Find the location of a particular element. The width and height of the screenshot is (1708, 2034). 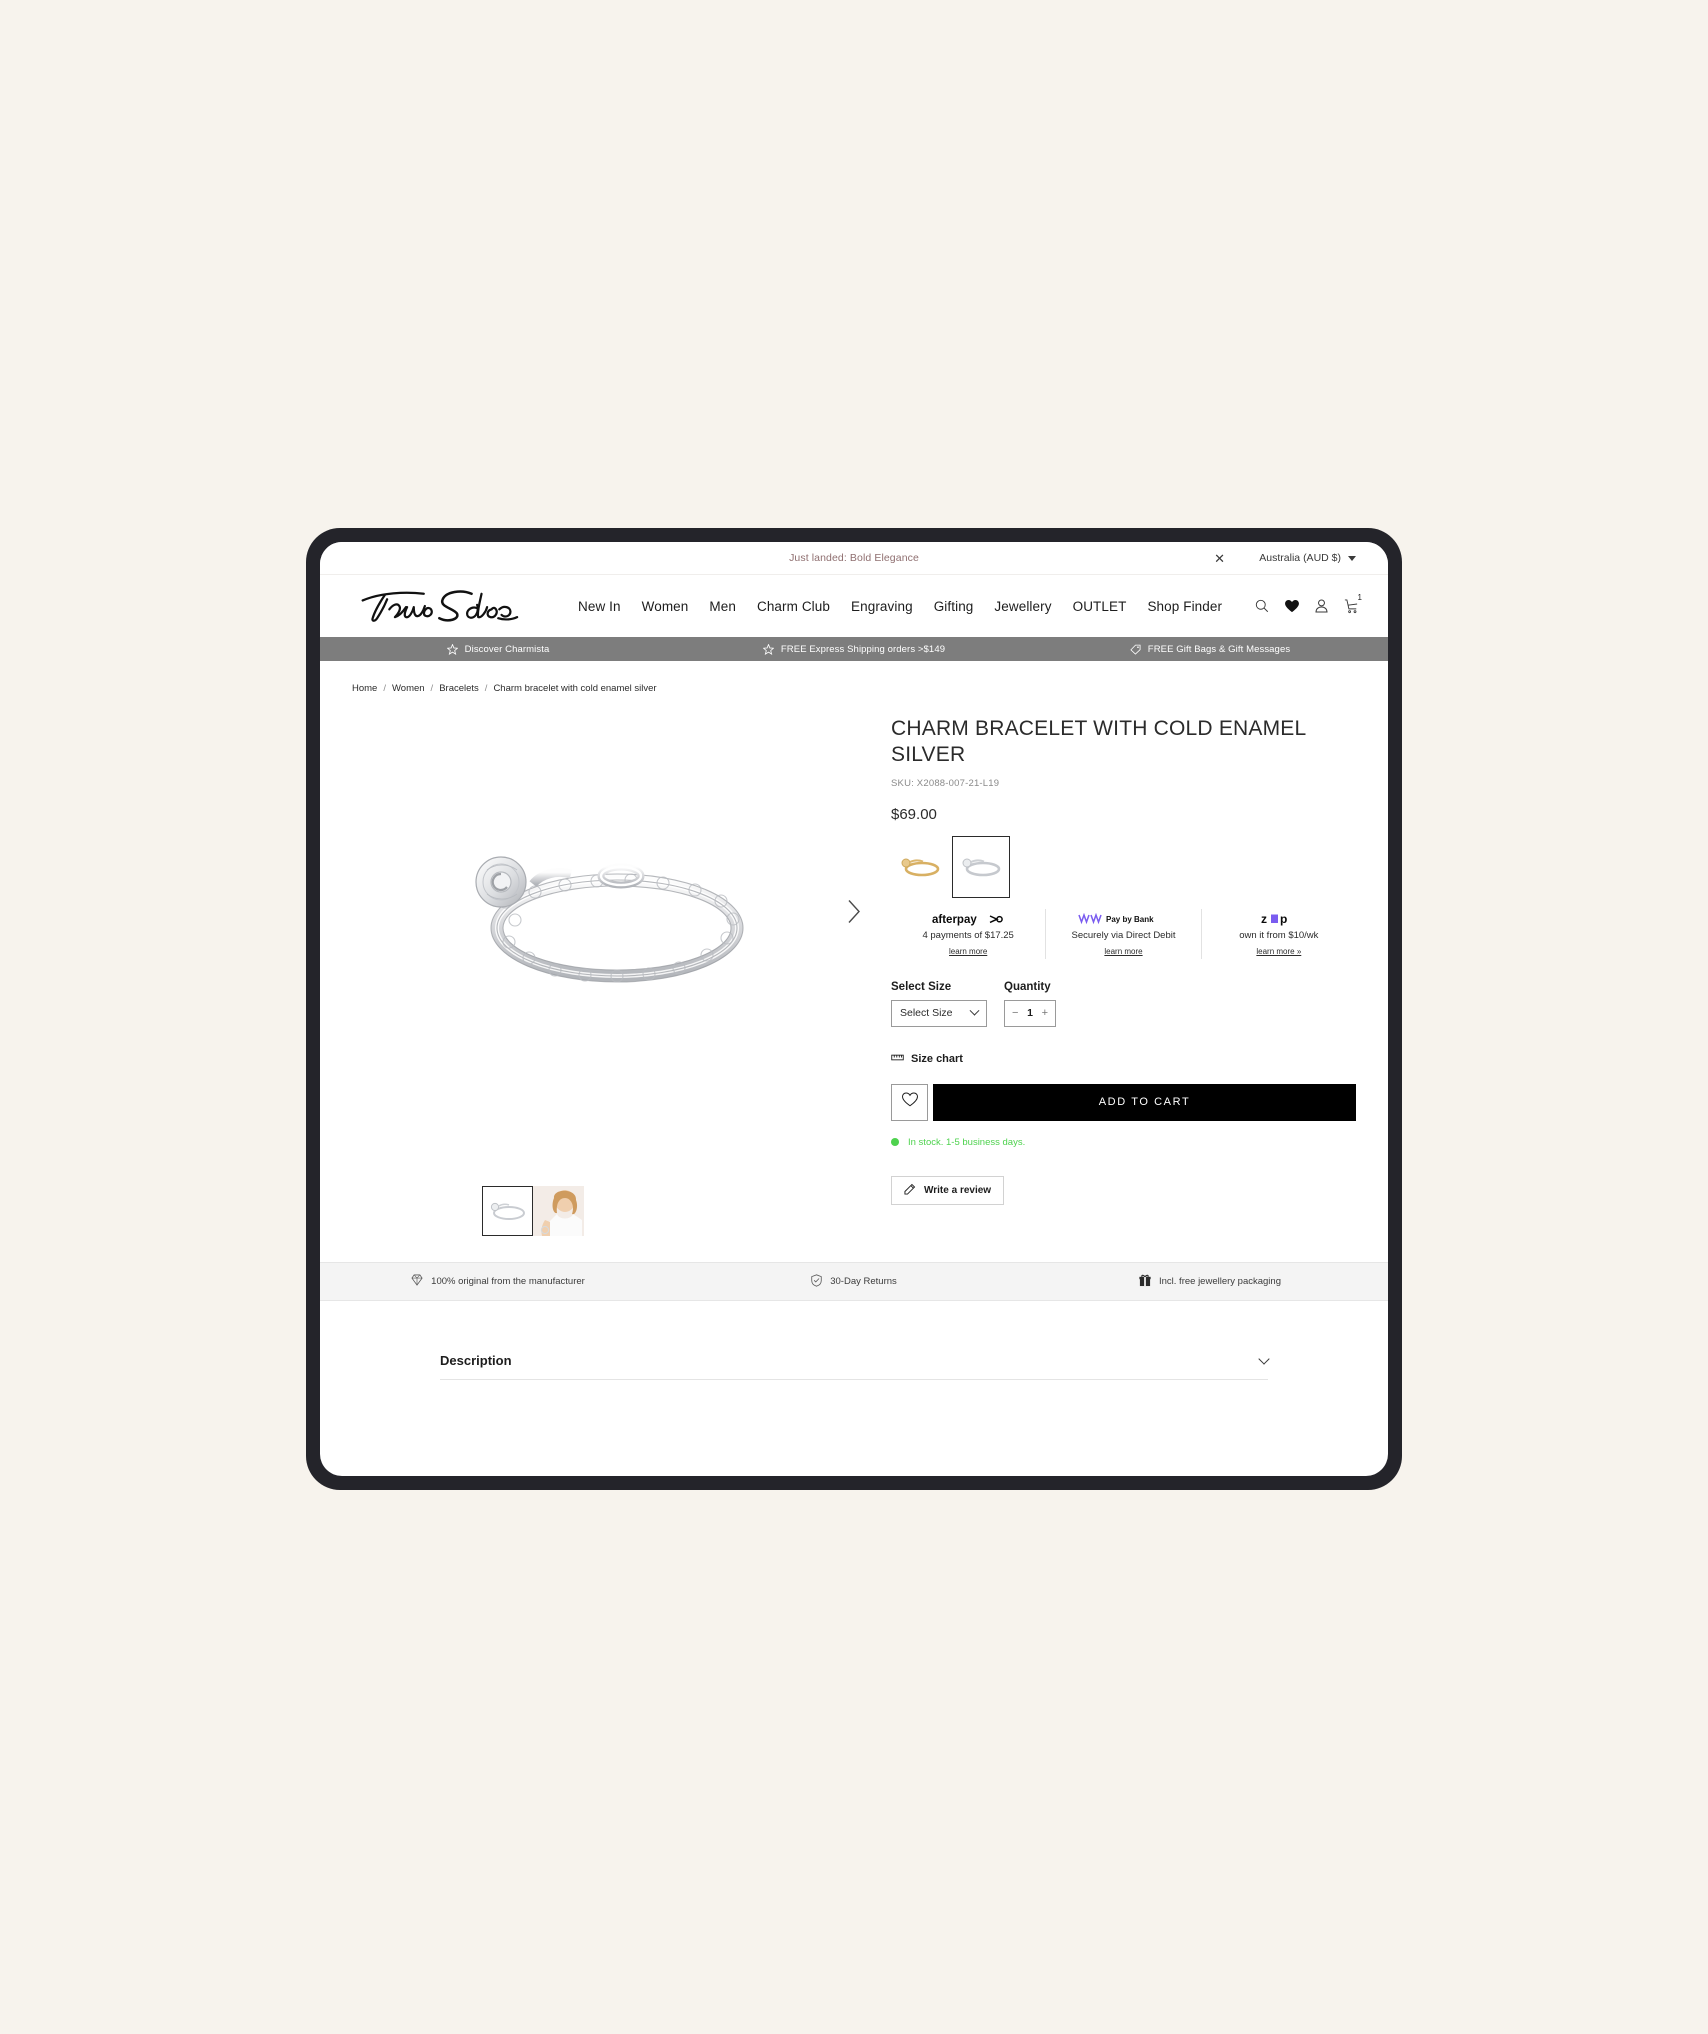

benefit-label: FREE Express Shipping orders >$149 is located at coordinates (863, 649).